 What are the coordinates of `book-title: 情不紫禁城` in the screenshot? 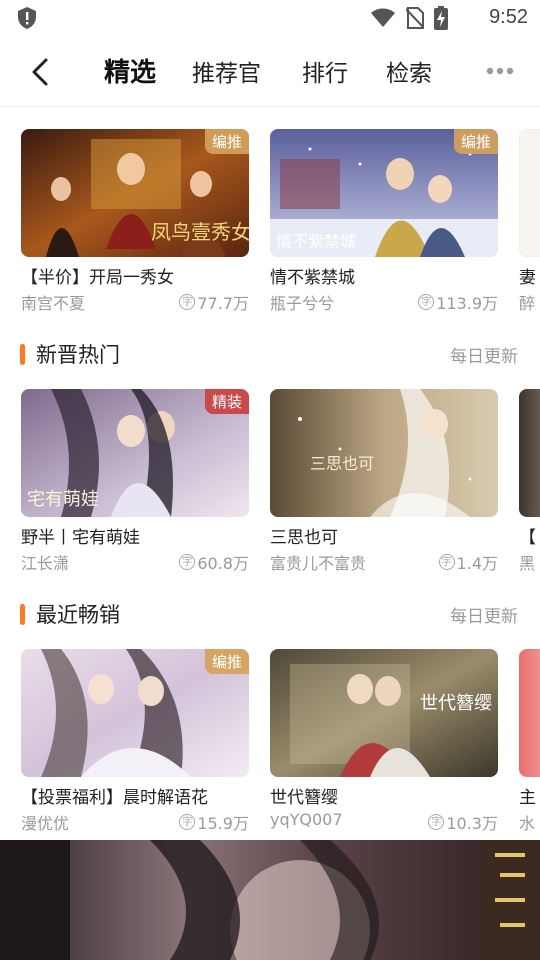 It's located at (312, 275).